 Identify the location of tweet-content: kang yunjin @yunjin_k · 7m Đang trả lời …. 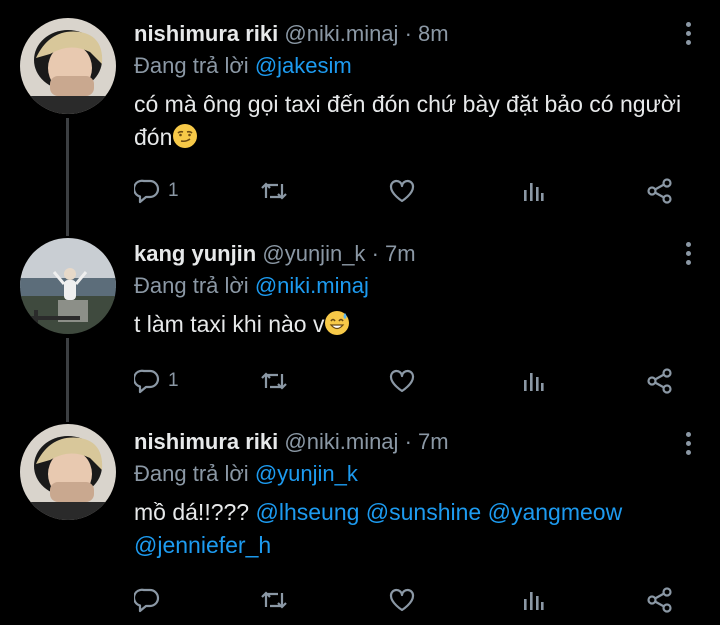
(417, 290).